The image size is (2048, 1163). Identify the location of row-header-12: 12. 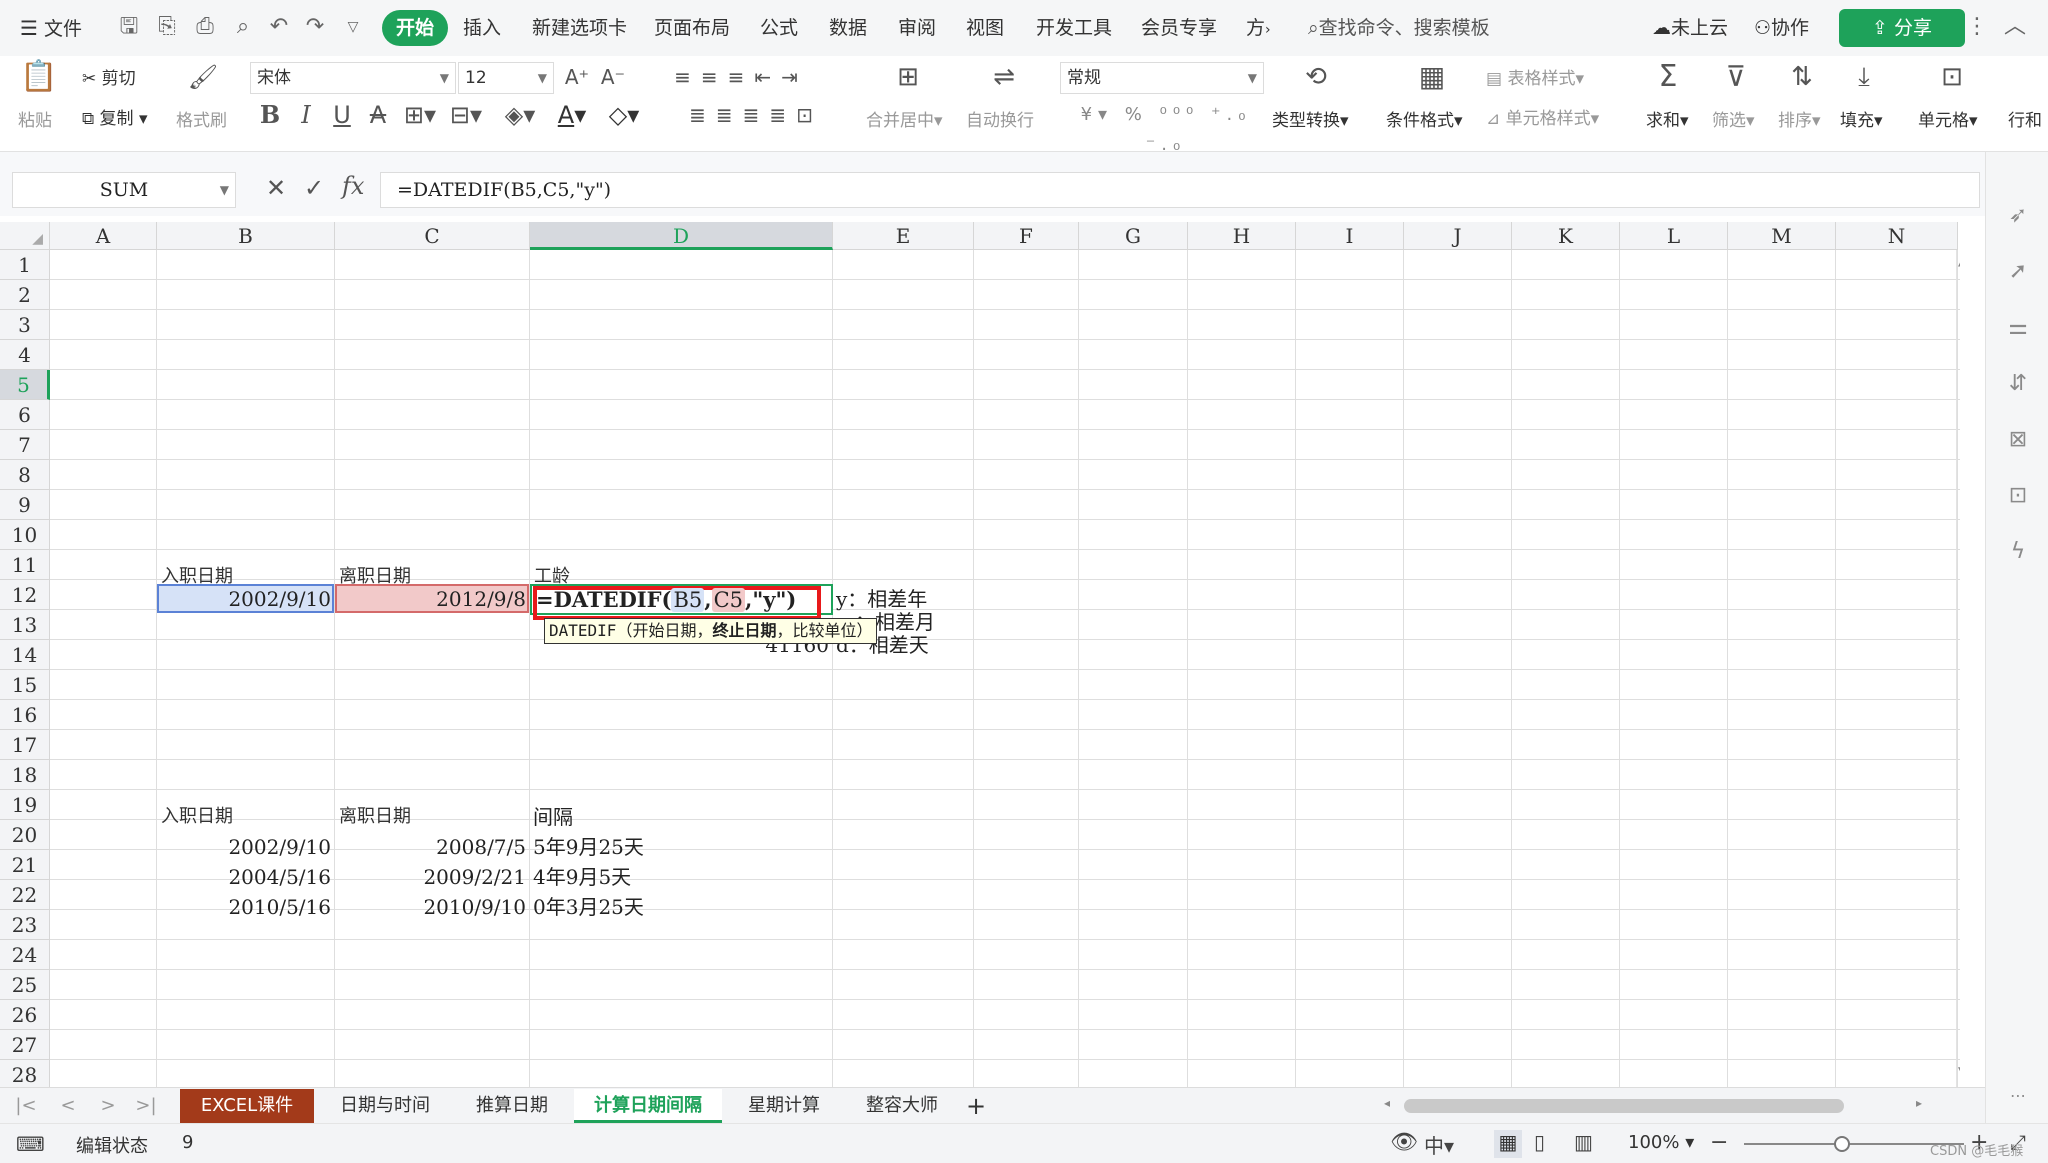
(25, 595).